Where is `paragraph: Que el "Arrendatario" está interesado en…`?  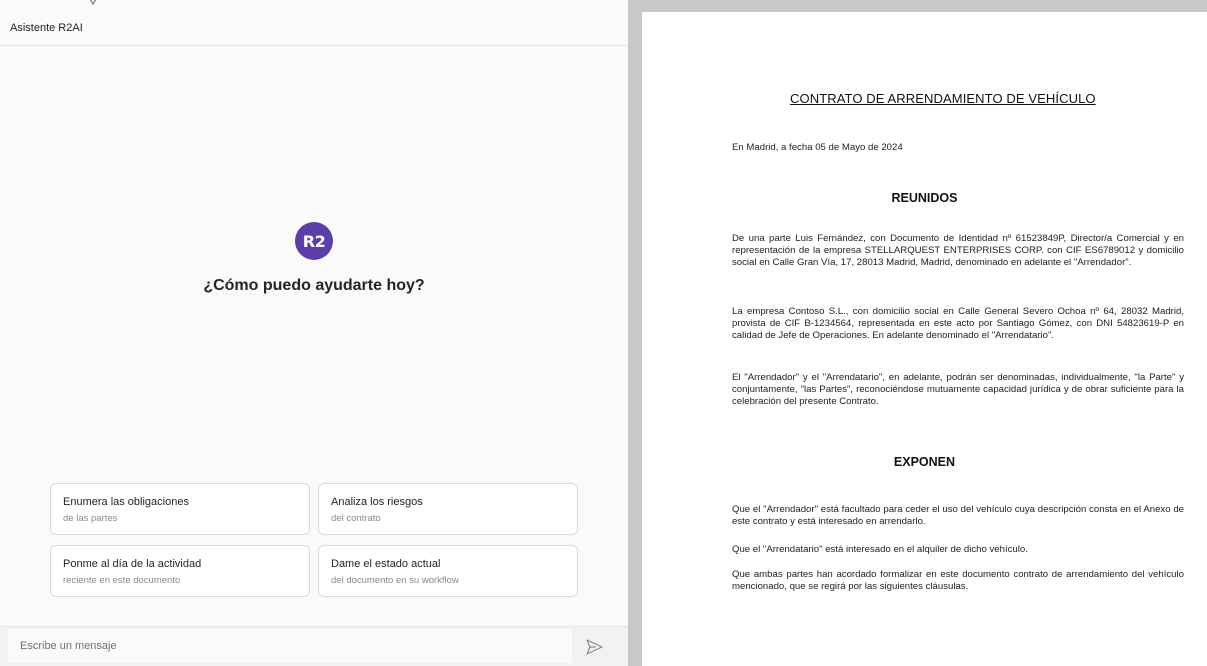
paragraph: Que el "Arrendatario" está interesado en… is located at coordinates (880, 549).